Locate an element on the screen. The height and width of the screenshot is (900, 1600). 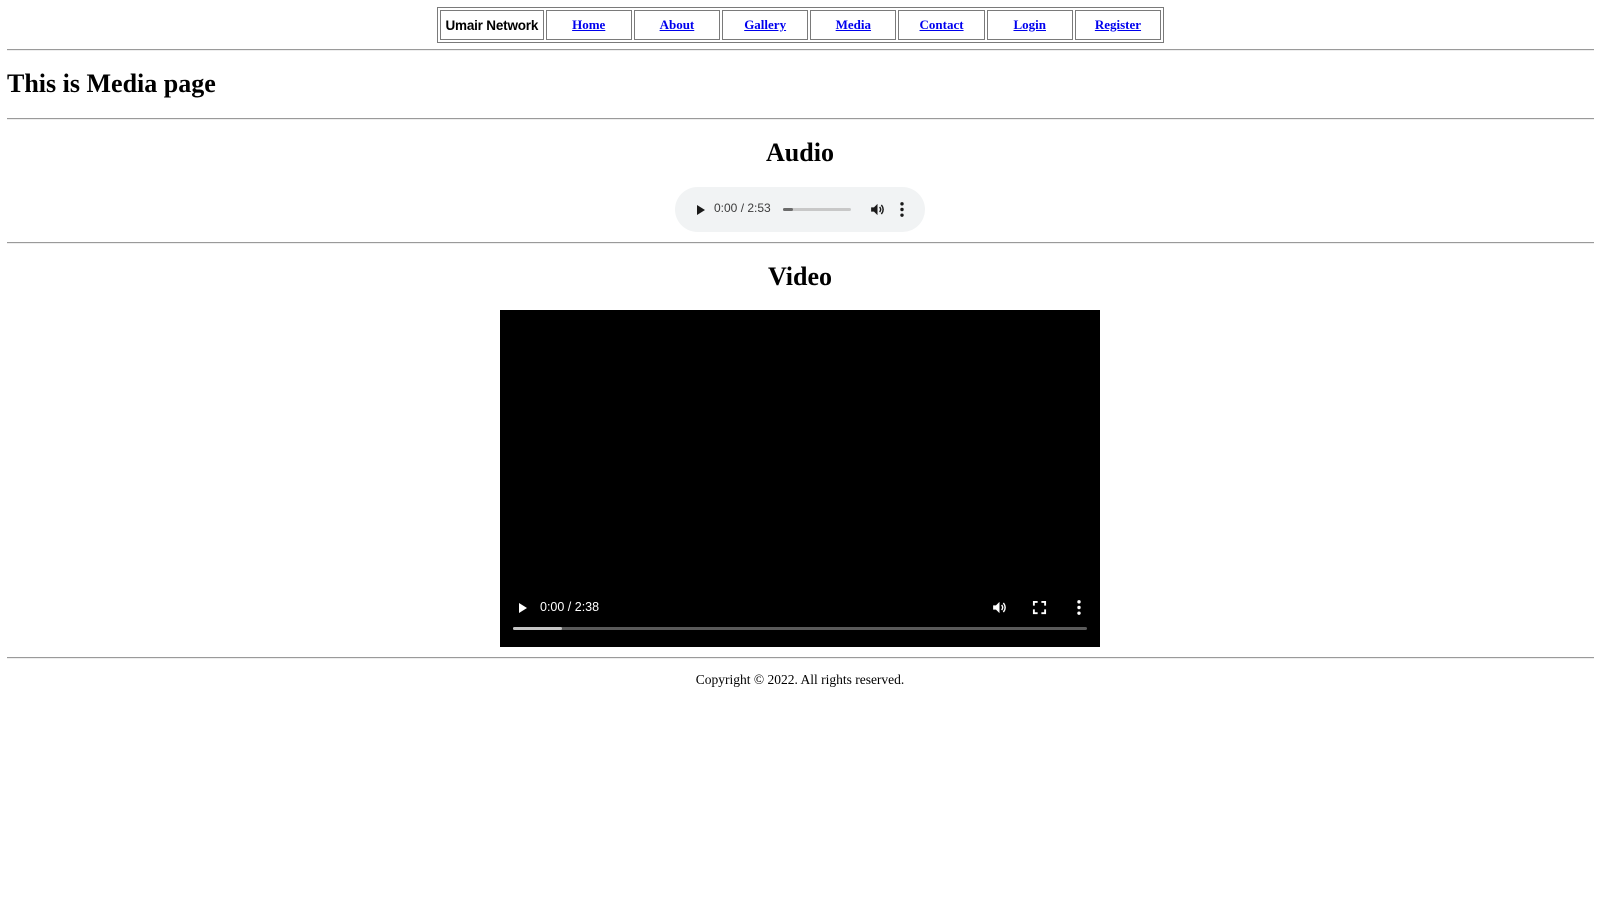
audio-heading: Audio is located at coordinates (800, 152).